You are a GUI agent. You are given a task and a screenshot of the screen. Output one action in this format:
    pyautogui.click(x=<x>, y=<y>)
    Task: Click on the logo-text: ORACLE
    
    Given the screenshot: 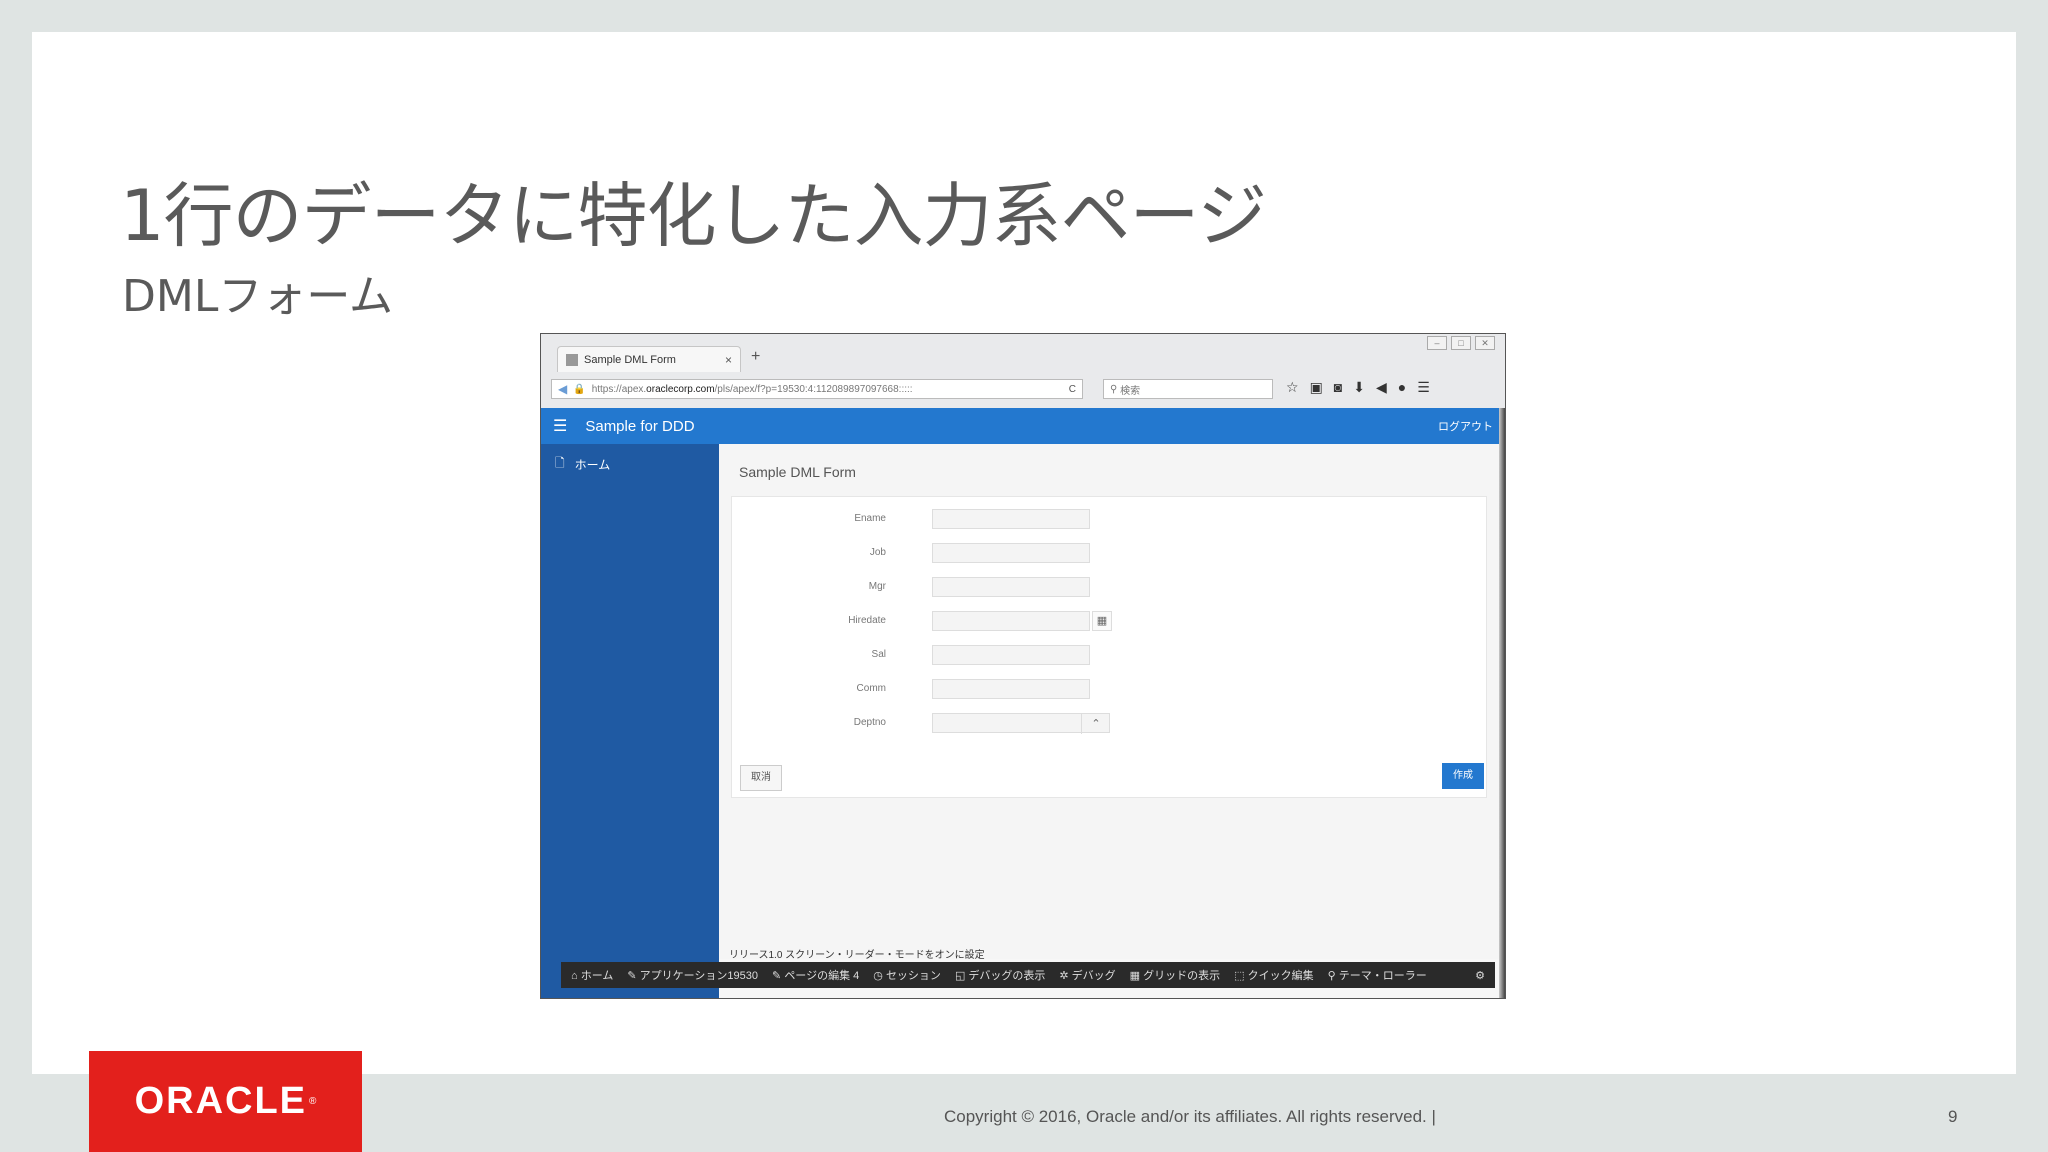 What is the action you would take?
    pyautogui.click(x=221, y=1101)
    